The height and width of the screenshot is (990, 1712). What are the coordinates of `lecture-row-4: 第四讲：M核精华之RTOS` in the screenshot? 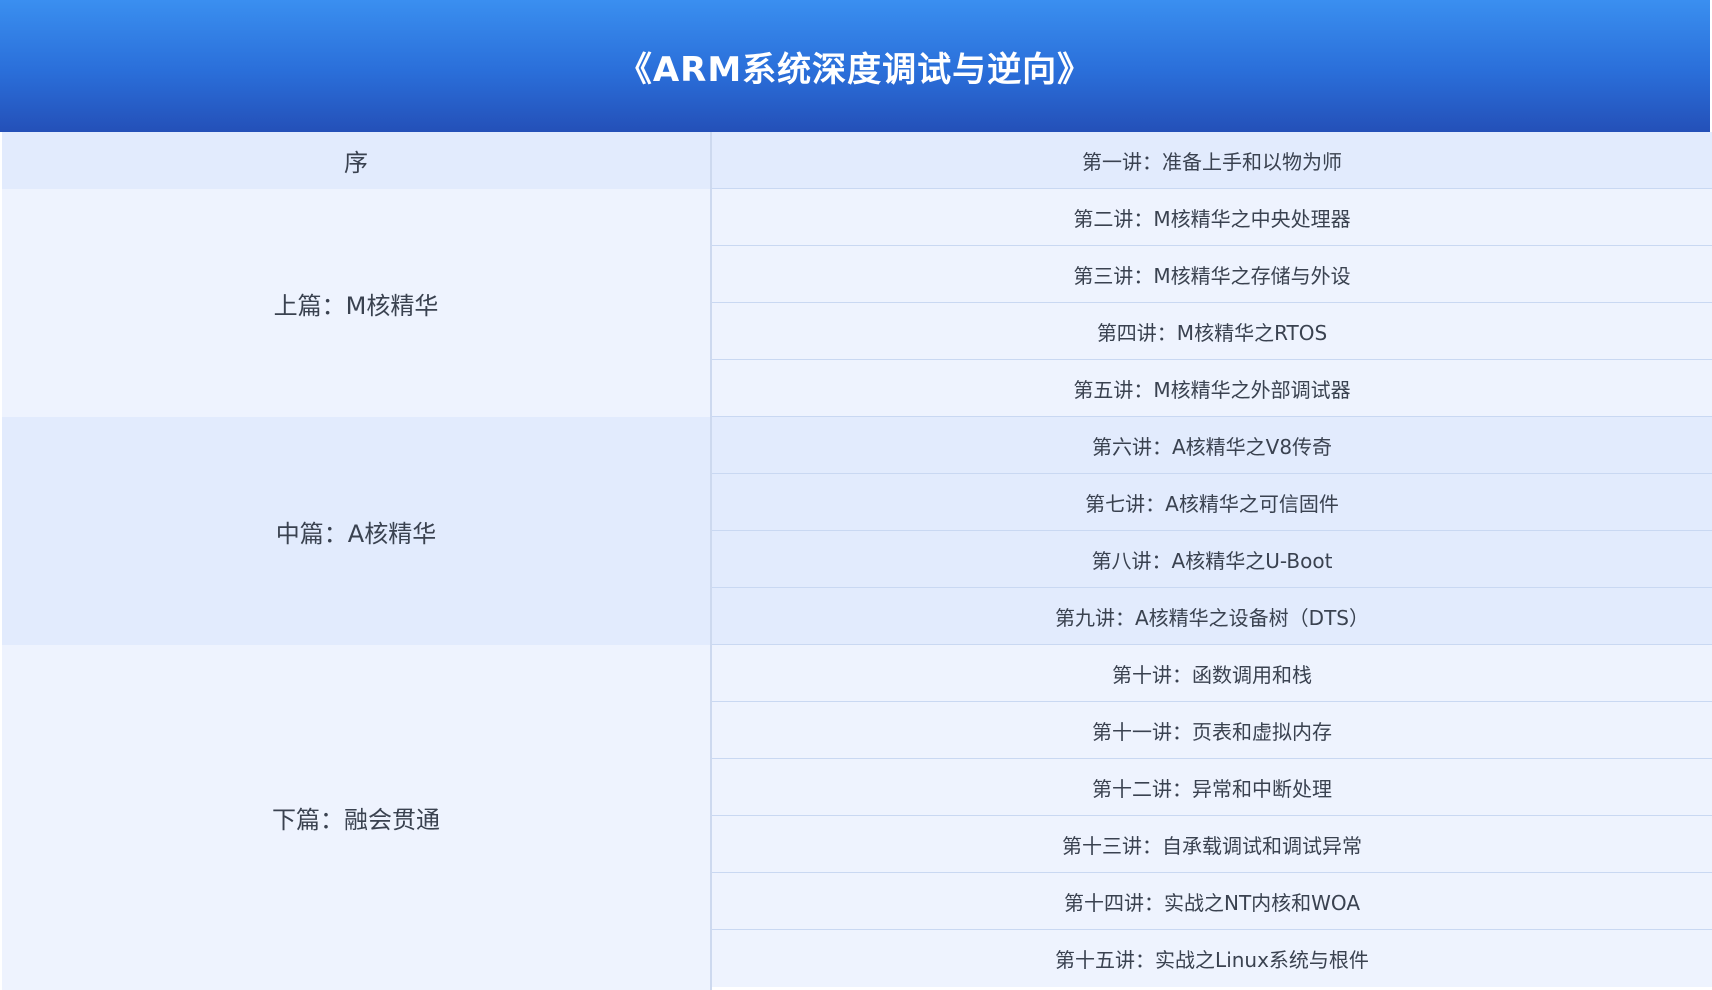 It's located at (1212, 331).